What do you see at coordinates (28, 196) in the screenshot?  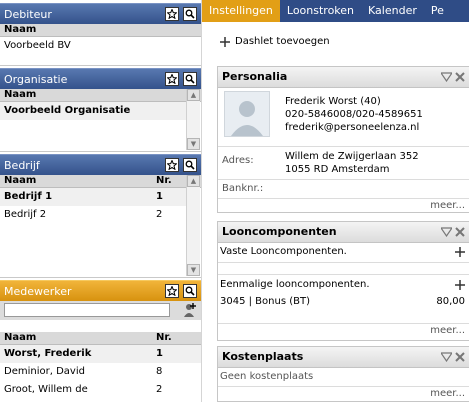 I see `bedrijf-naam: Bedrijf 1` at bounding box center [28, 196].